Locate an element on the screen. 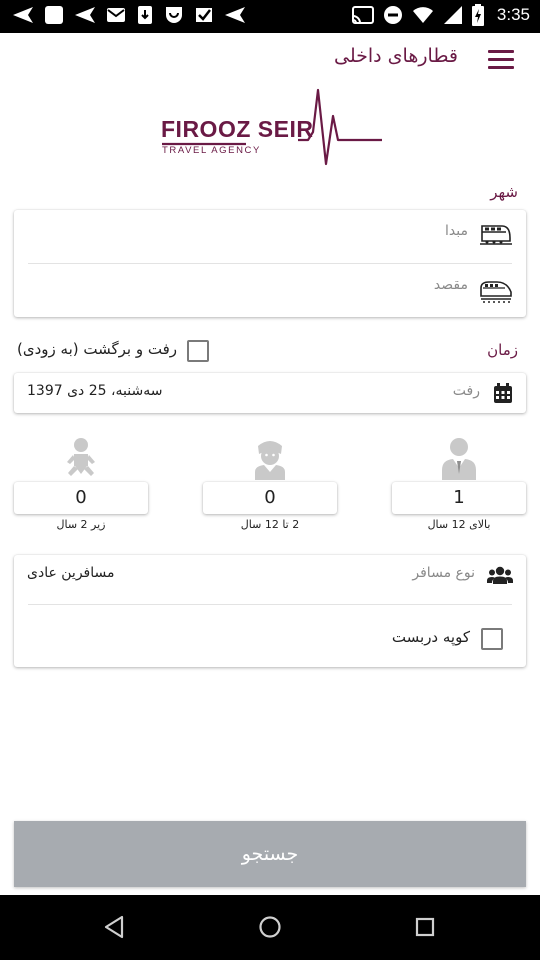 This screenshot has height=960, width=540. passenger-type-card: نوع مسافر مسافرین عادی کوپه دربست is located at coordinates (270, 611).